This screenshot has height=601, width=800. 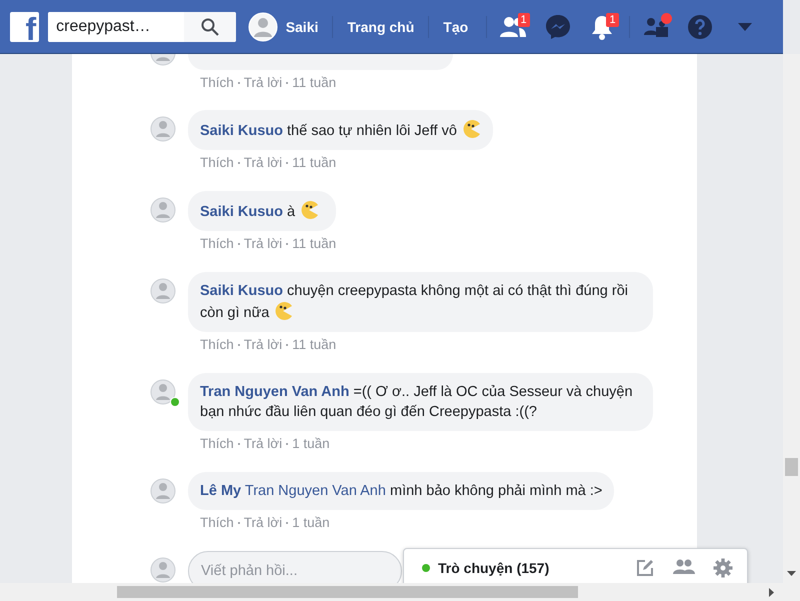 I want to click on help-icon, so click(x=700, y=27).